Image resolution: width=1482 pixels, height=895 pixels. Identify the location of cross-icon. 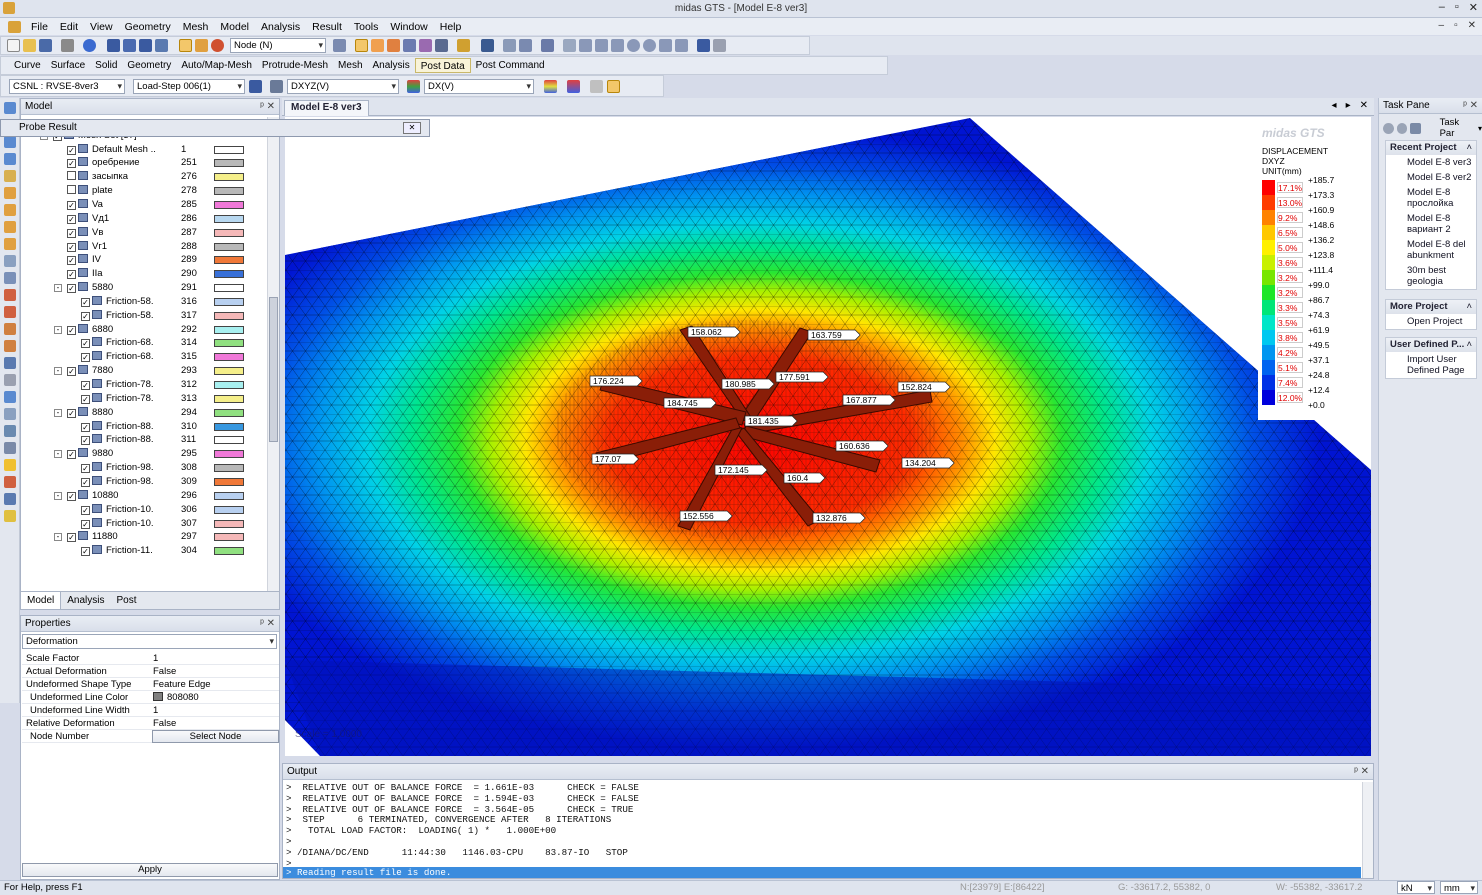
(665, 45).